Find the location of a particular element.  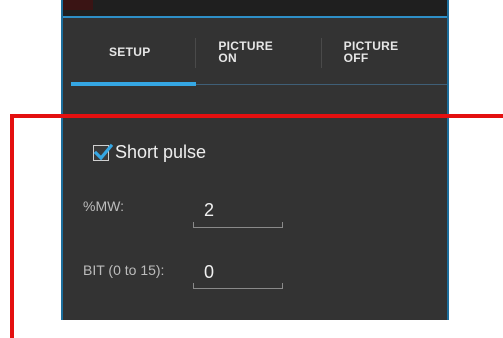

highlight-frame-top is located at coordinates (256, 116).